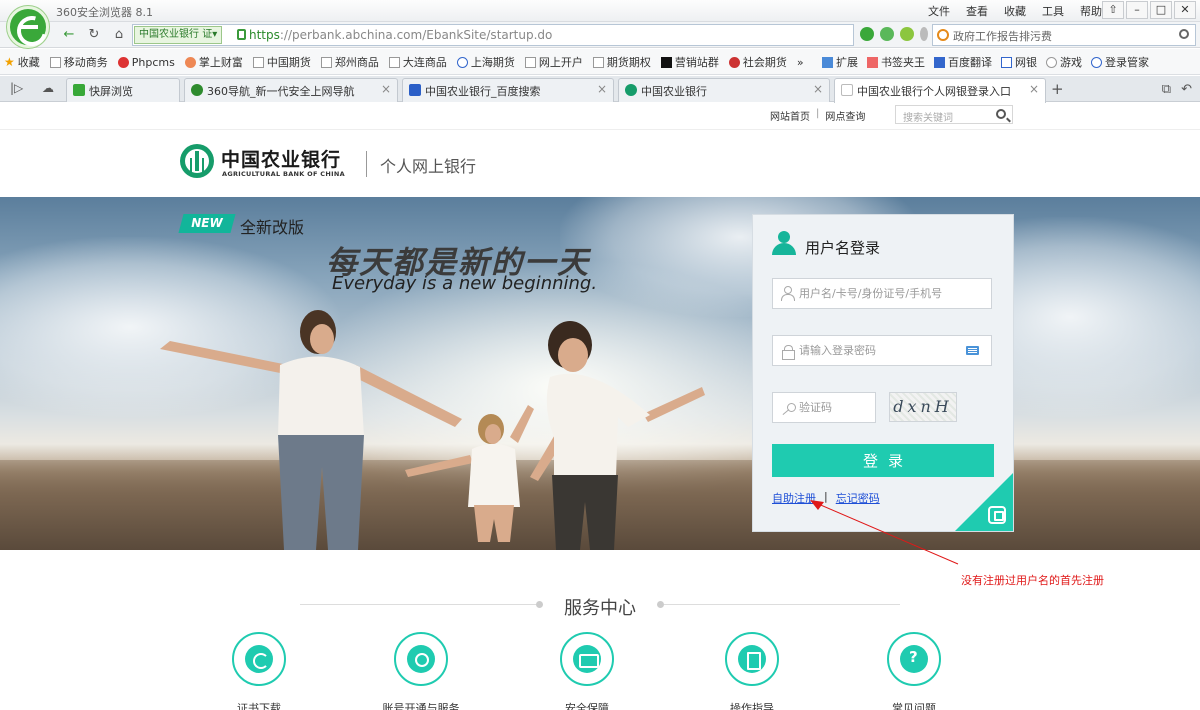 Image resolution: width=1200 pixels, height=710 pixels. I want to click on captcha-field, so click(824, 407).